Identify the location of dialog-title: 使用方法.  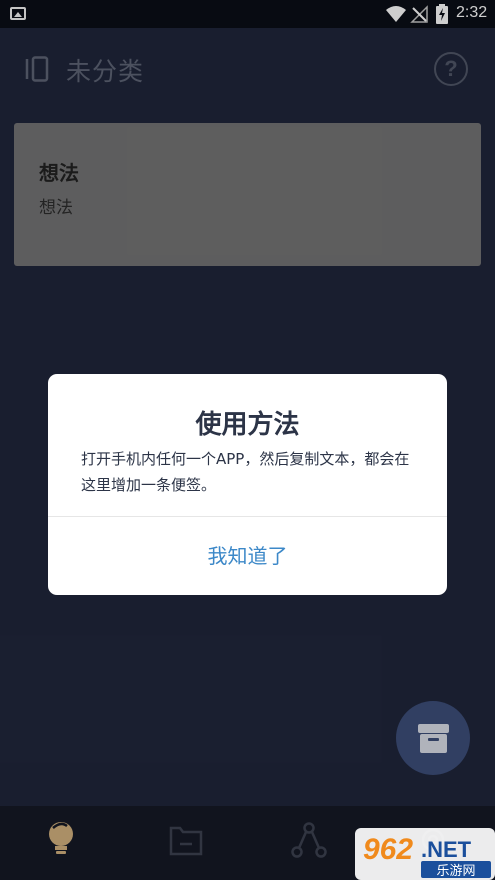
(247, 425).